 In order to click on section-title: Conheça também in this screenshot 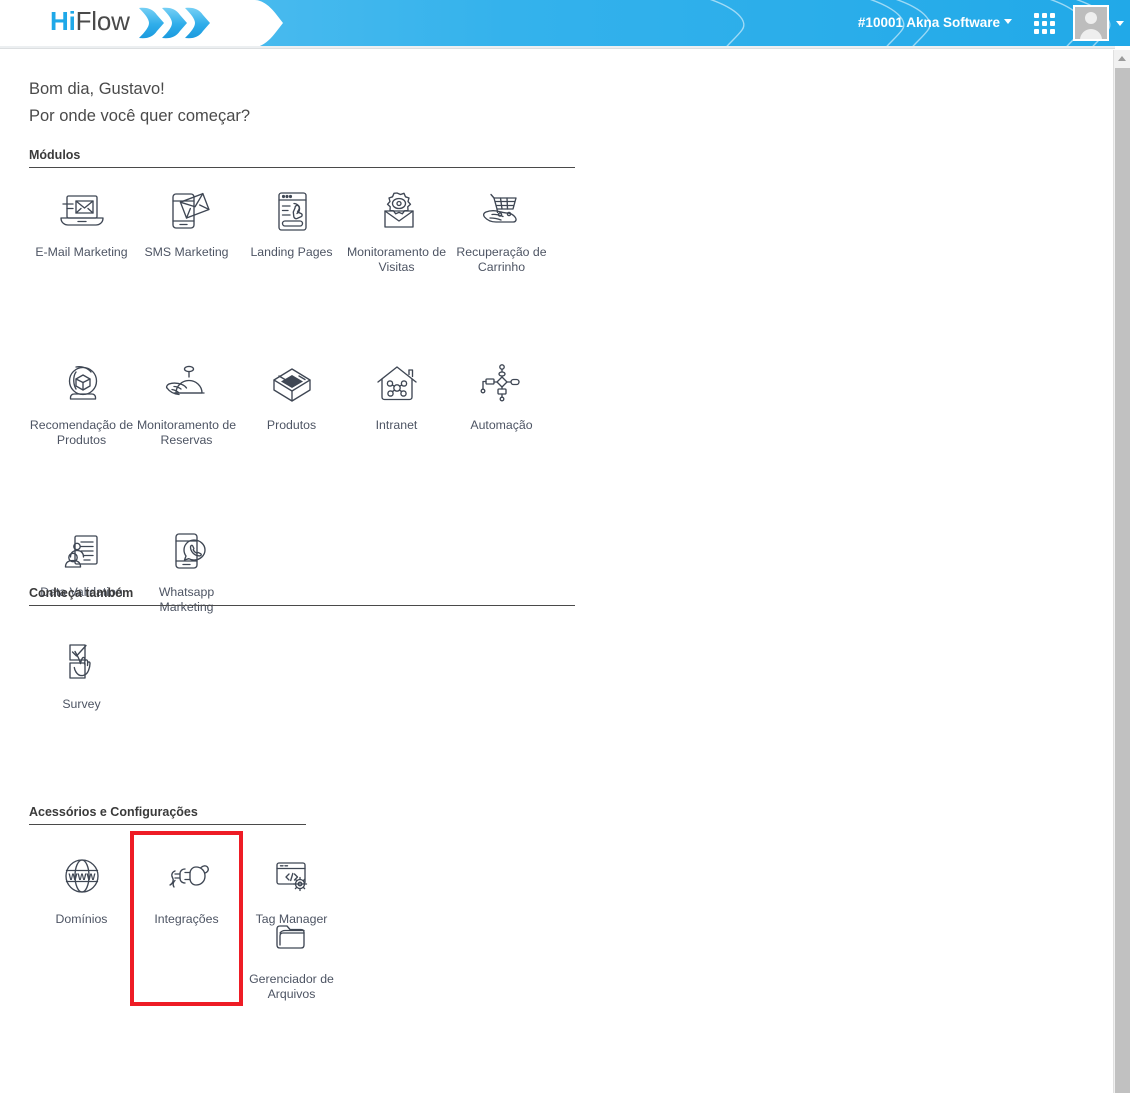, I will do `click(81, 593)`.